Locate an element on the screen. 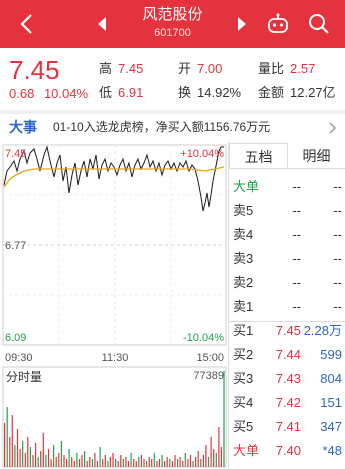  book-row-qty: 804 is located at coordinates (331, 378).